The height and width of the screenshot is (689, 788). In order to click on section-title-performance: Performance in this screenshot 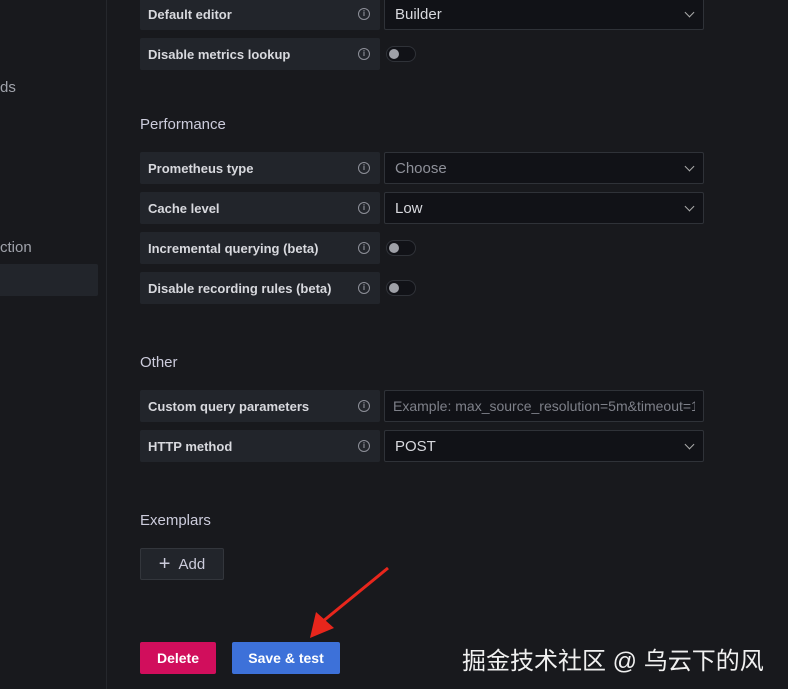, I will do `click(183, 124)`.